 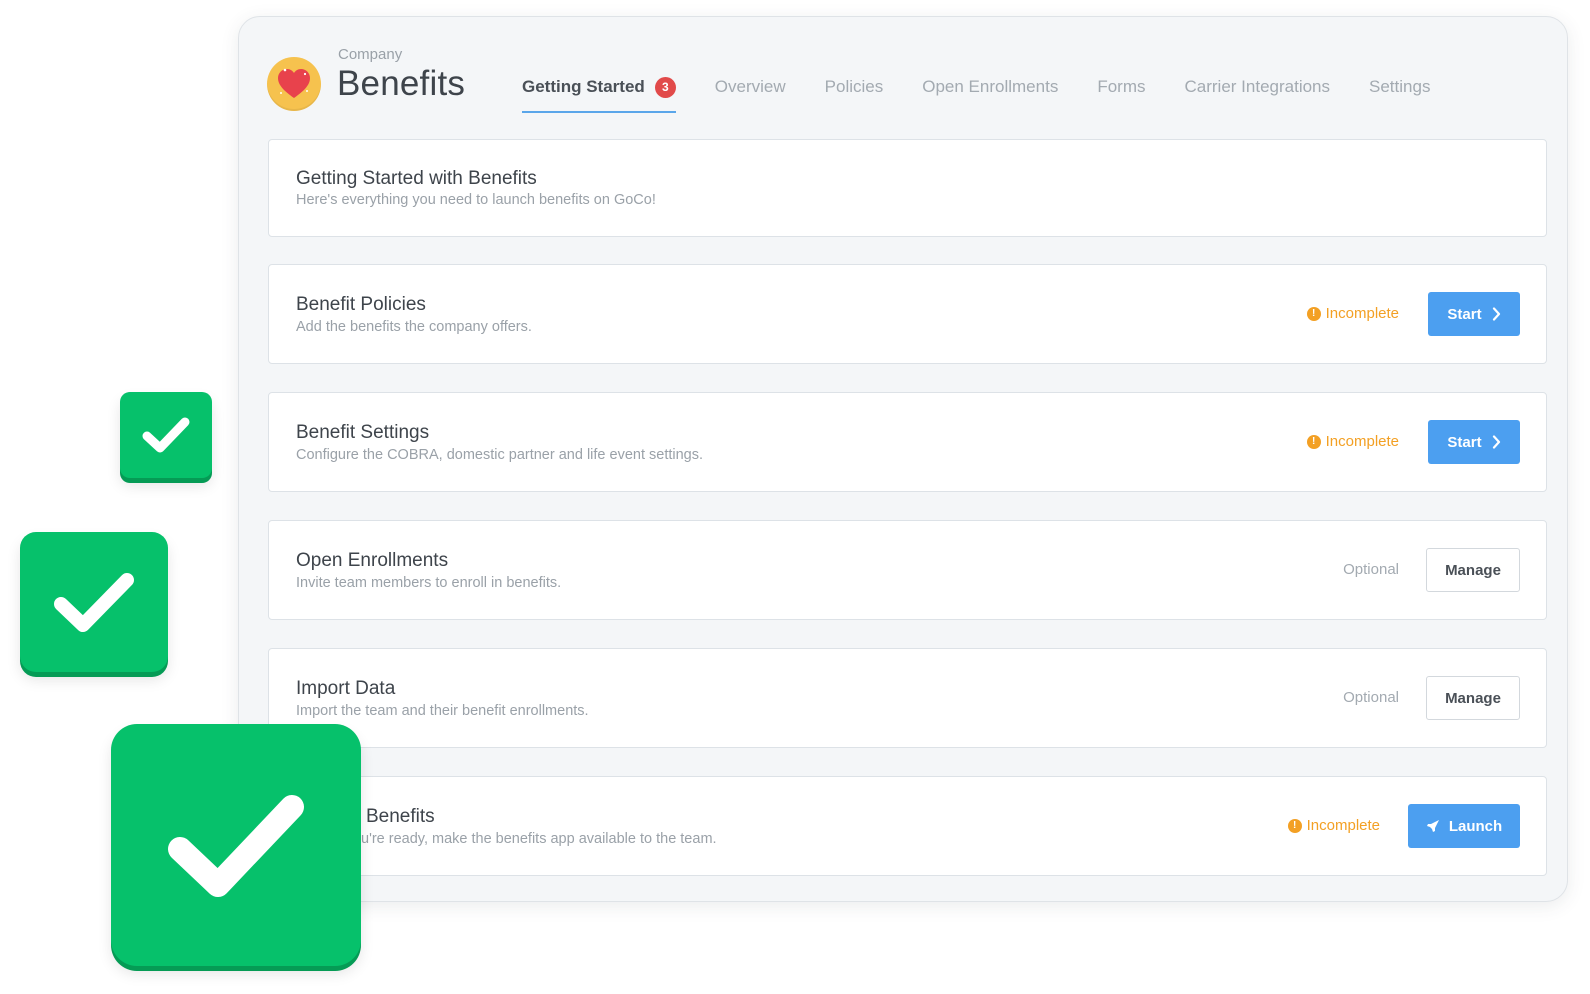 I want to click on tab-overview: Overview, so click(x=750, y=87).